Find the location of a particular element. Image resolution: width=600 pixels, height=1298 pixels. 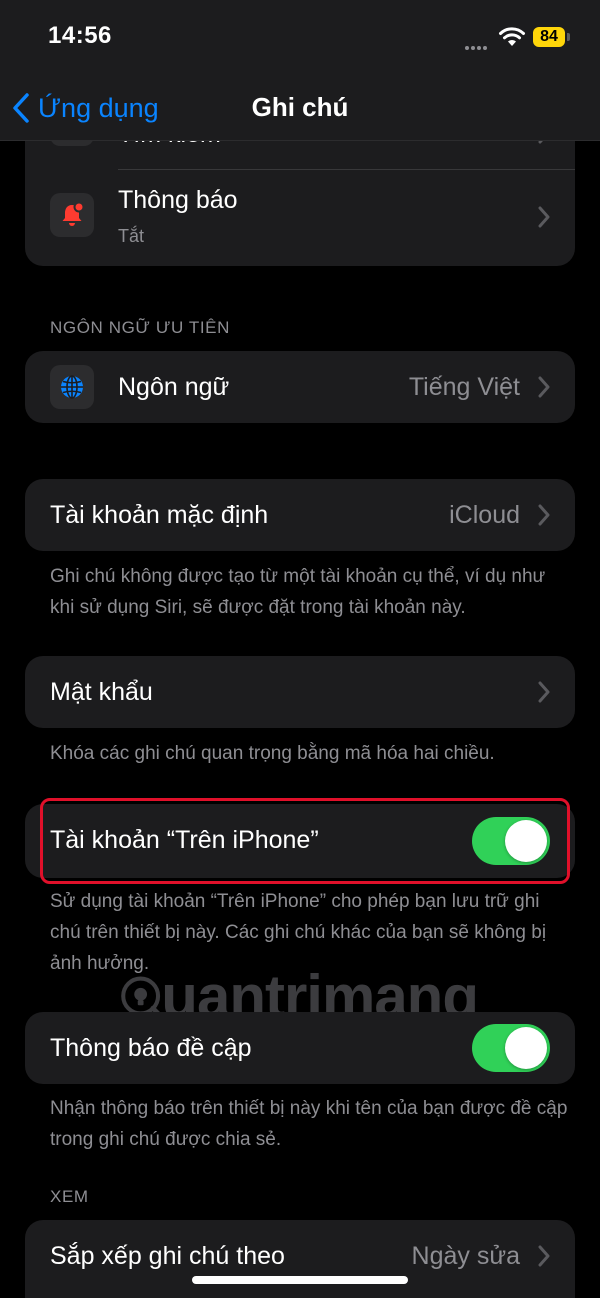

default-account-label: Tài khoản mặc định is located at coordinates (159, 515).